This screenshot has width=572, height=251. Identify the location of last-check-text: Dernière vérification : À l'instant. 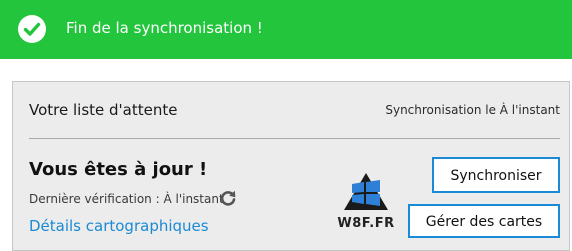
(126, 199).